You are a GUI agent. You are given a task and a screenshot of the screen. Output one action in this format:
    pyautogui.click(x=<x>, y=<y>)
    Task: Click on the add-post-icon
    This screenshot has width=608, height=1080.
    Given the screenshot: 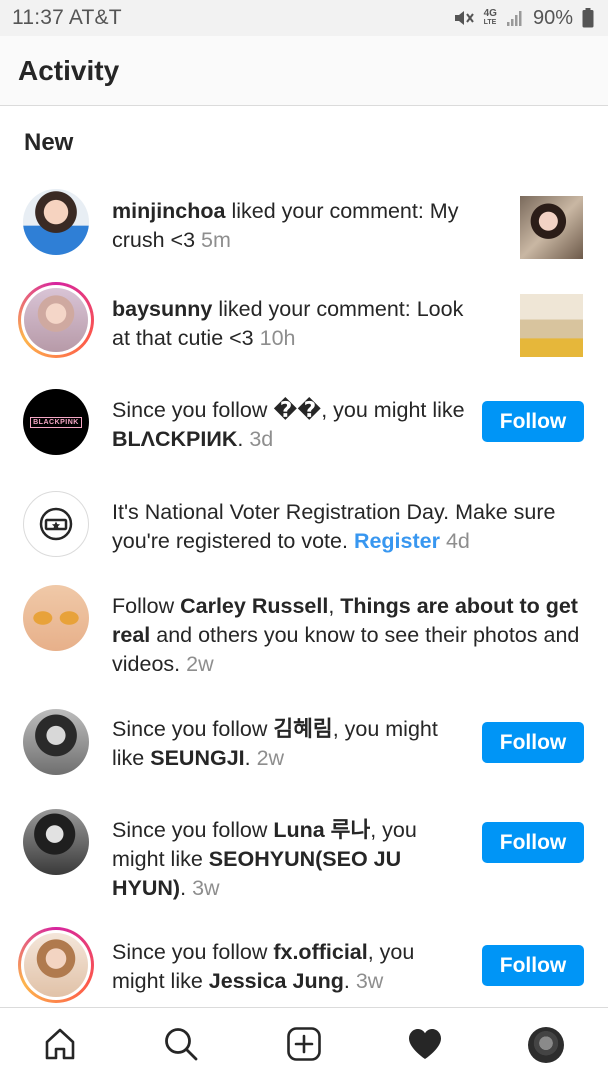 What is the action you would take?
    pyautogui.click(x=304, y=1044)
    